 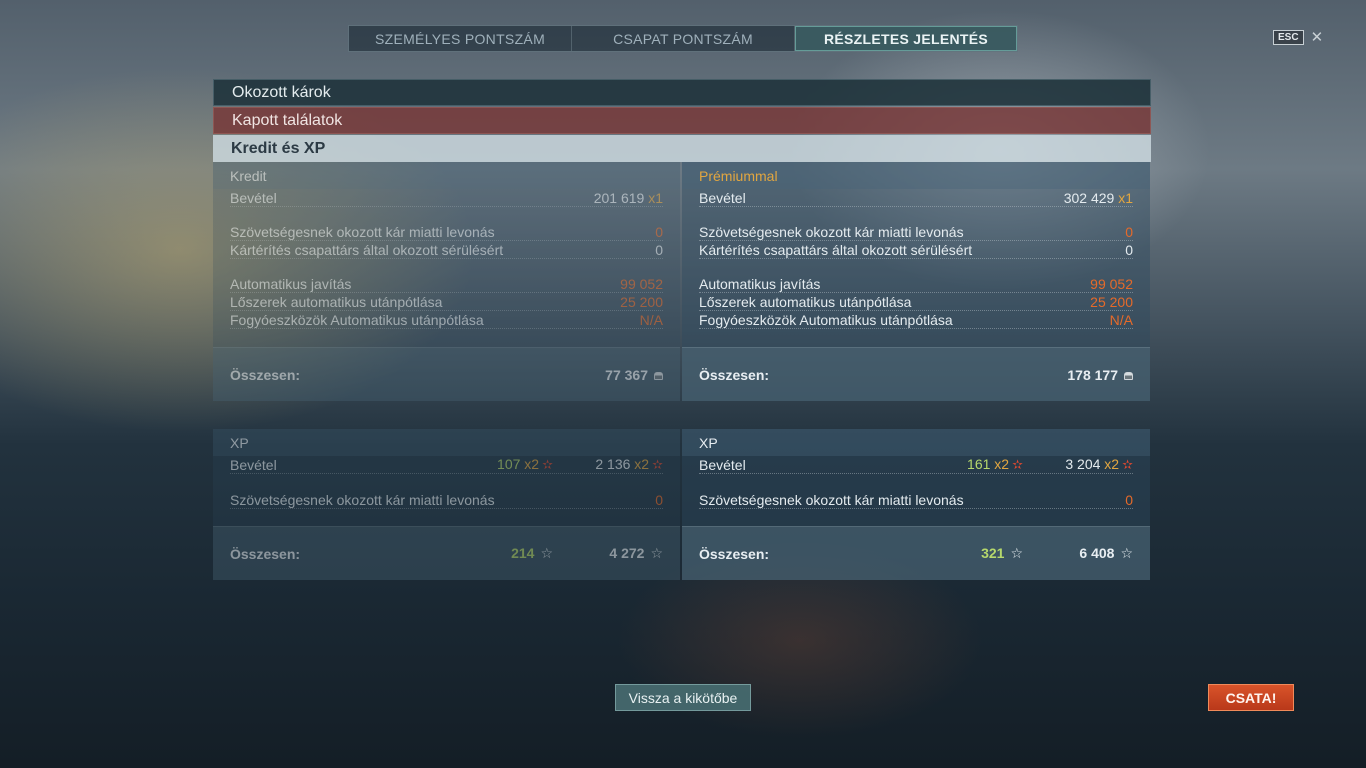 I want to click on total-number: 214, so click(x=523, y=553).